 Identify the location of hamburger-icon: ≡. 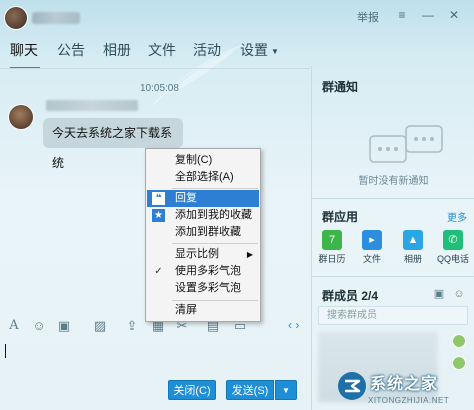
(402, 15).